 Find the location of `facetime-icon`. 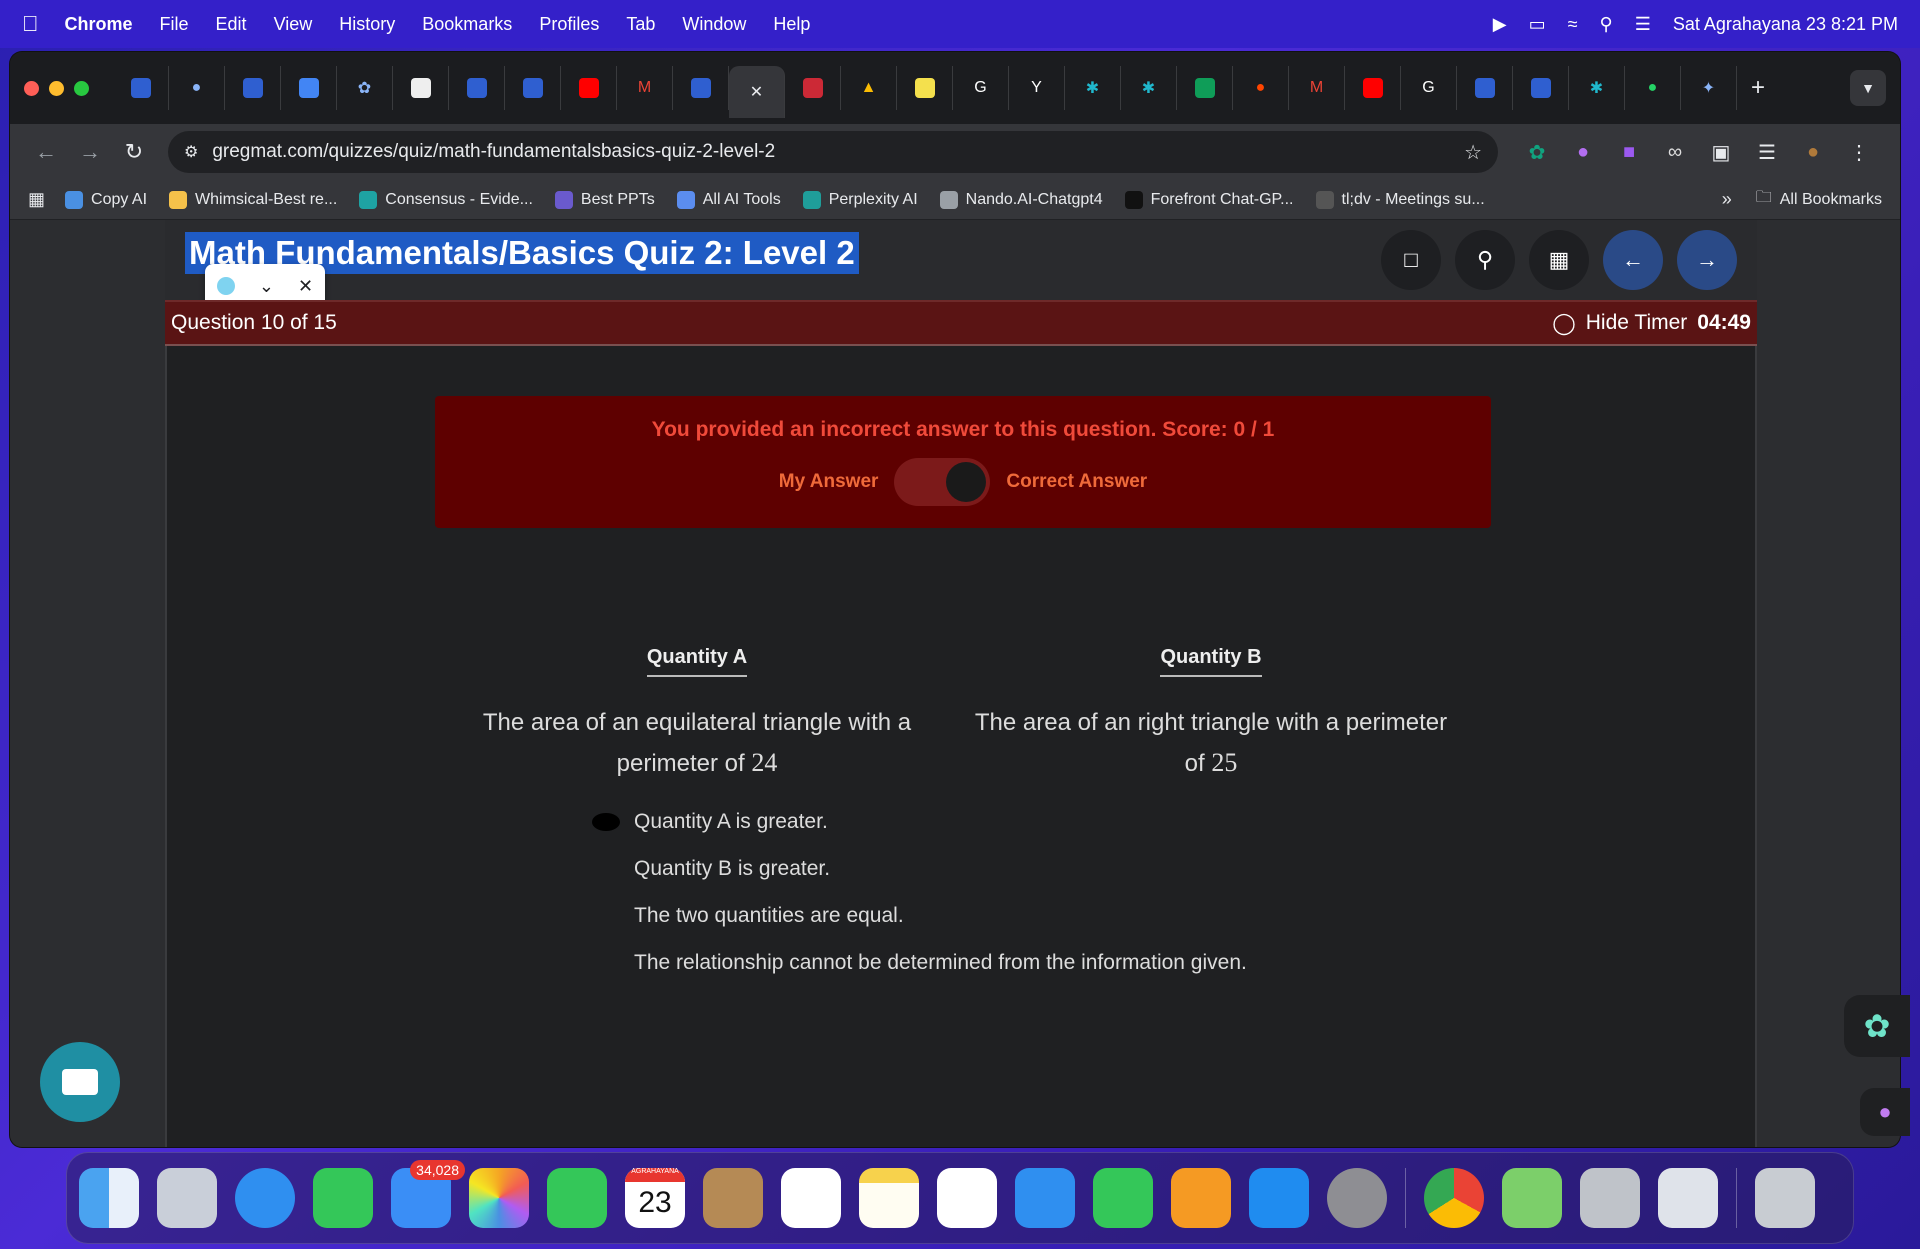

facetime-icon is located at coordinates (577, 1198).